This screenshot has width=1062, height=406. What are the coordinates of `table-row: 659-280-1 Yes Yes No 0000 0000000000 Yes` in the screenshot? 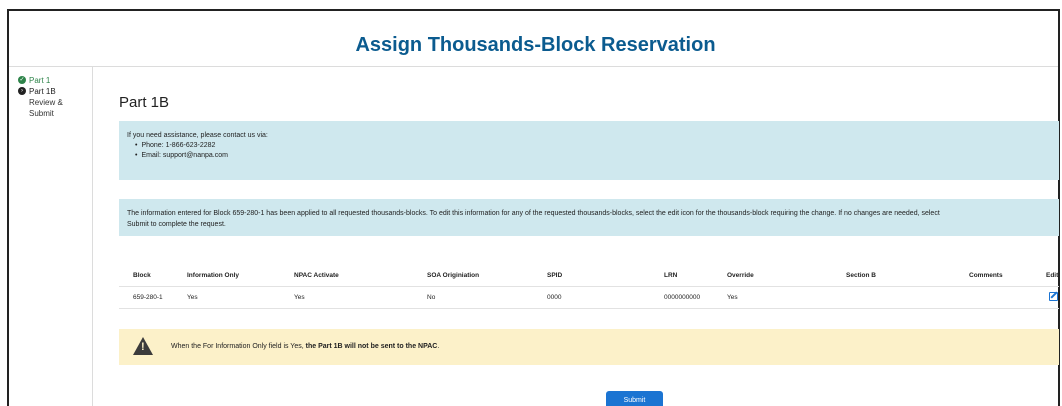 It's located at (589, 298).